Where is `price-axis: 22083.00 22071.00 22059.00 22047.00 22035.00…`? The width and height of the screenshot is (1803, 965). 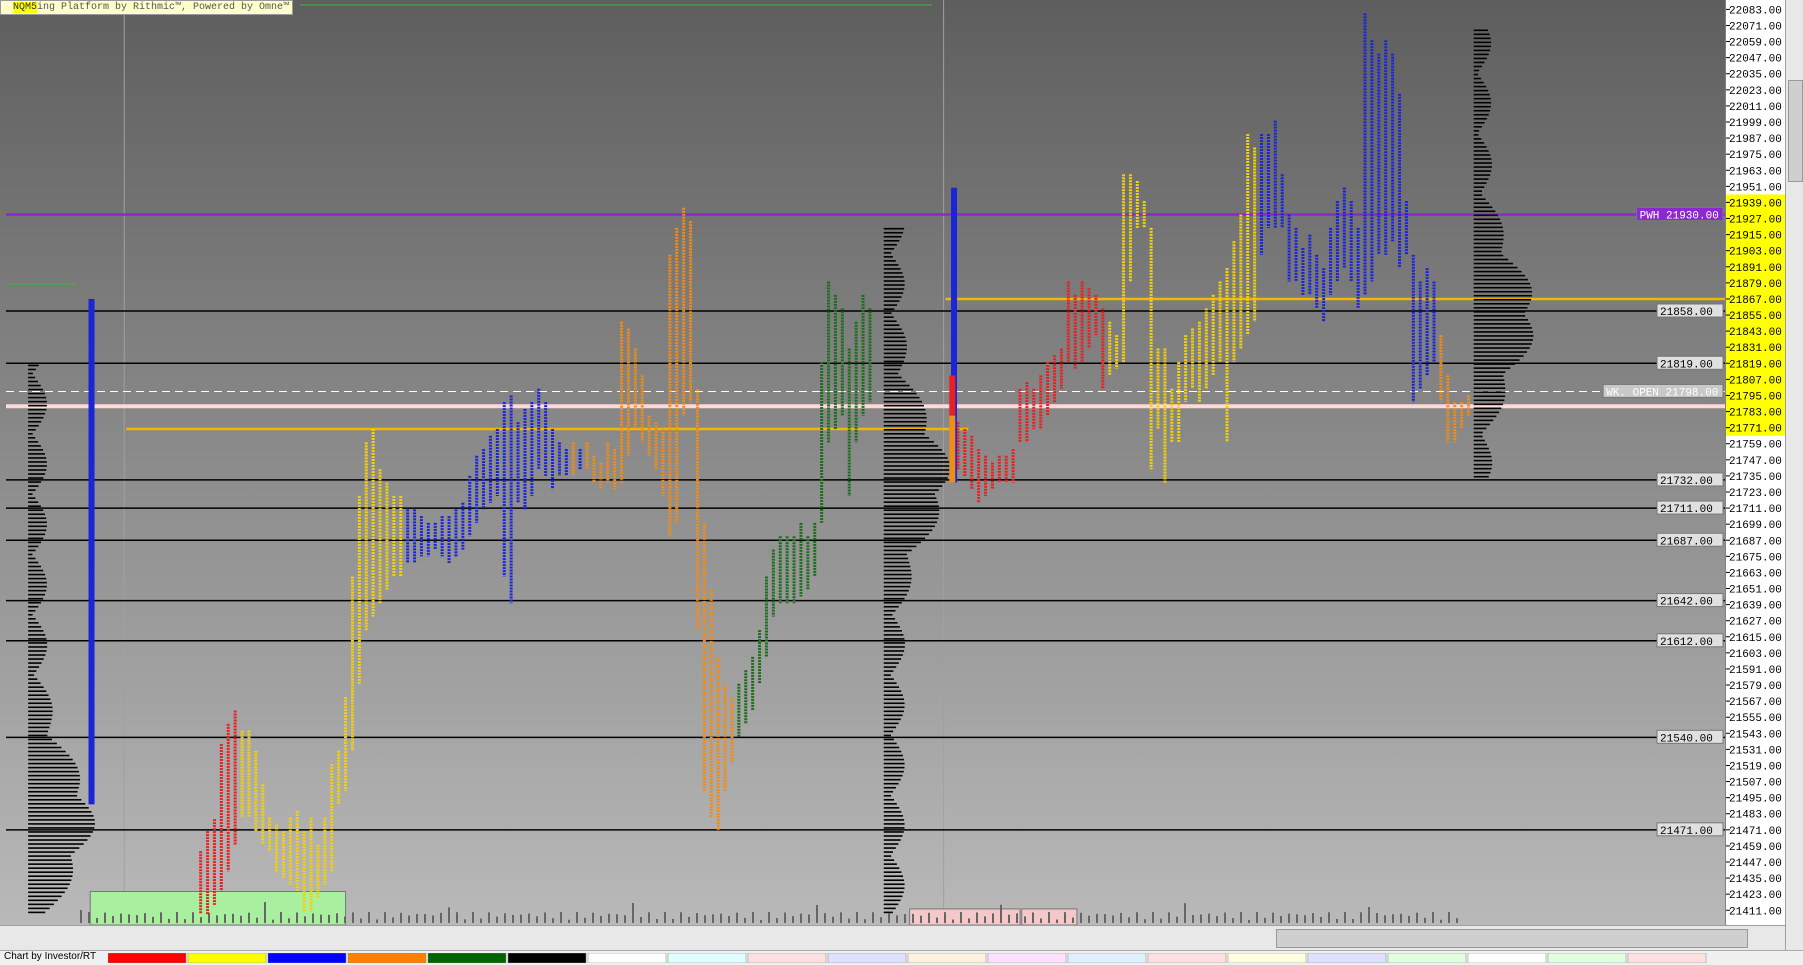
price-axis: 22083.00 22071.00 22059.00 22047.00 22035.00… is located at coordinates (1755, 462).